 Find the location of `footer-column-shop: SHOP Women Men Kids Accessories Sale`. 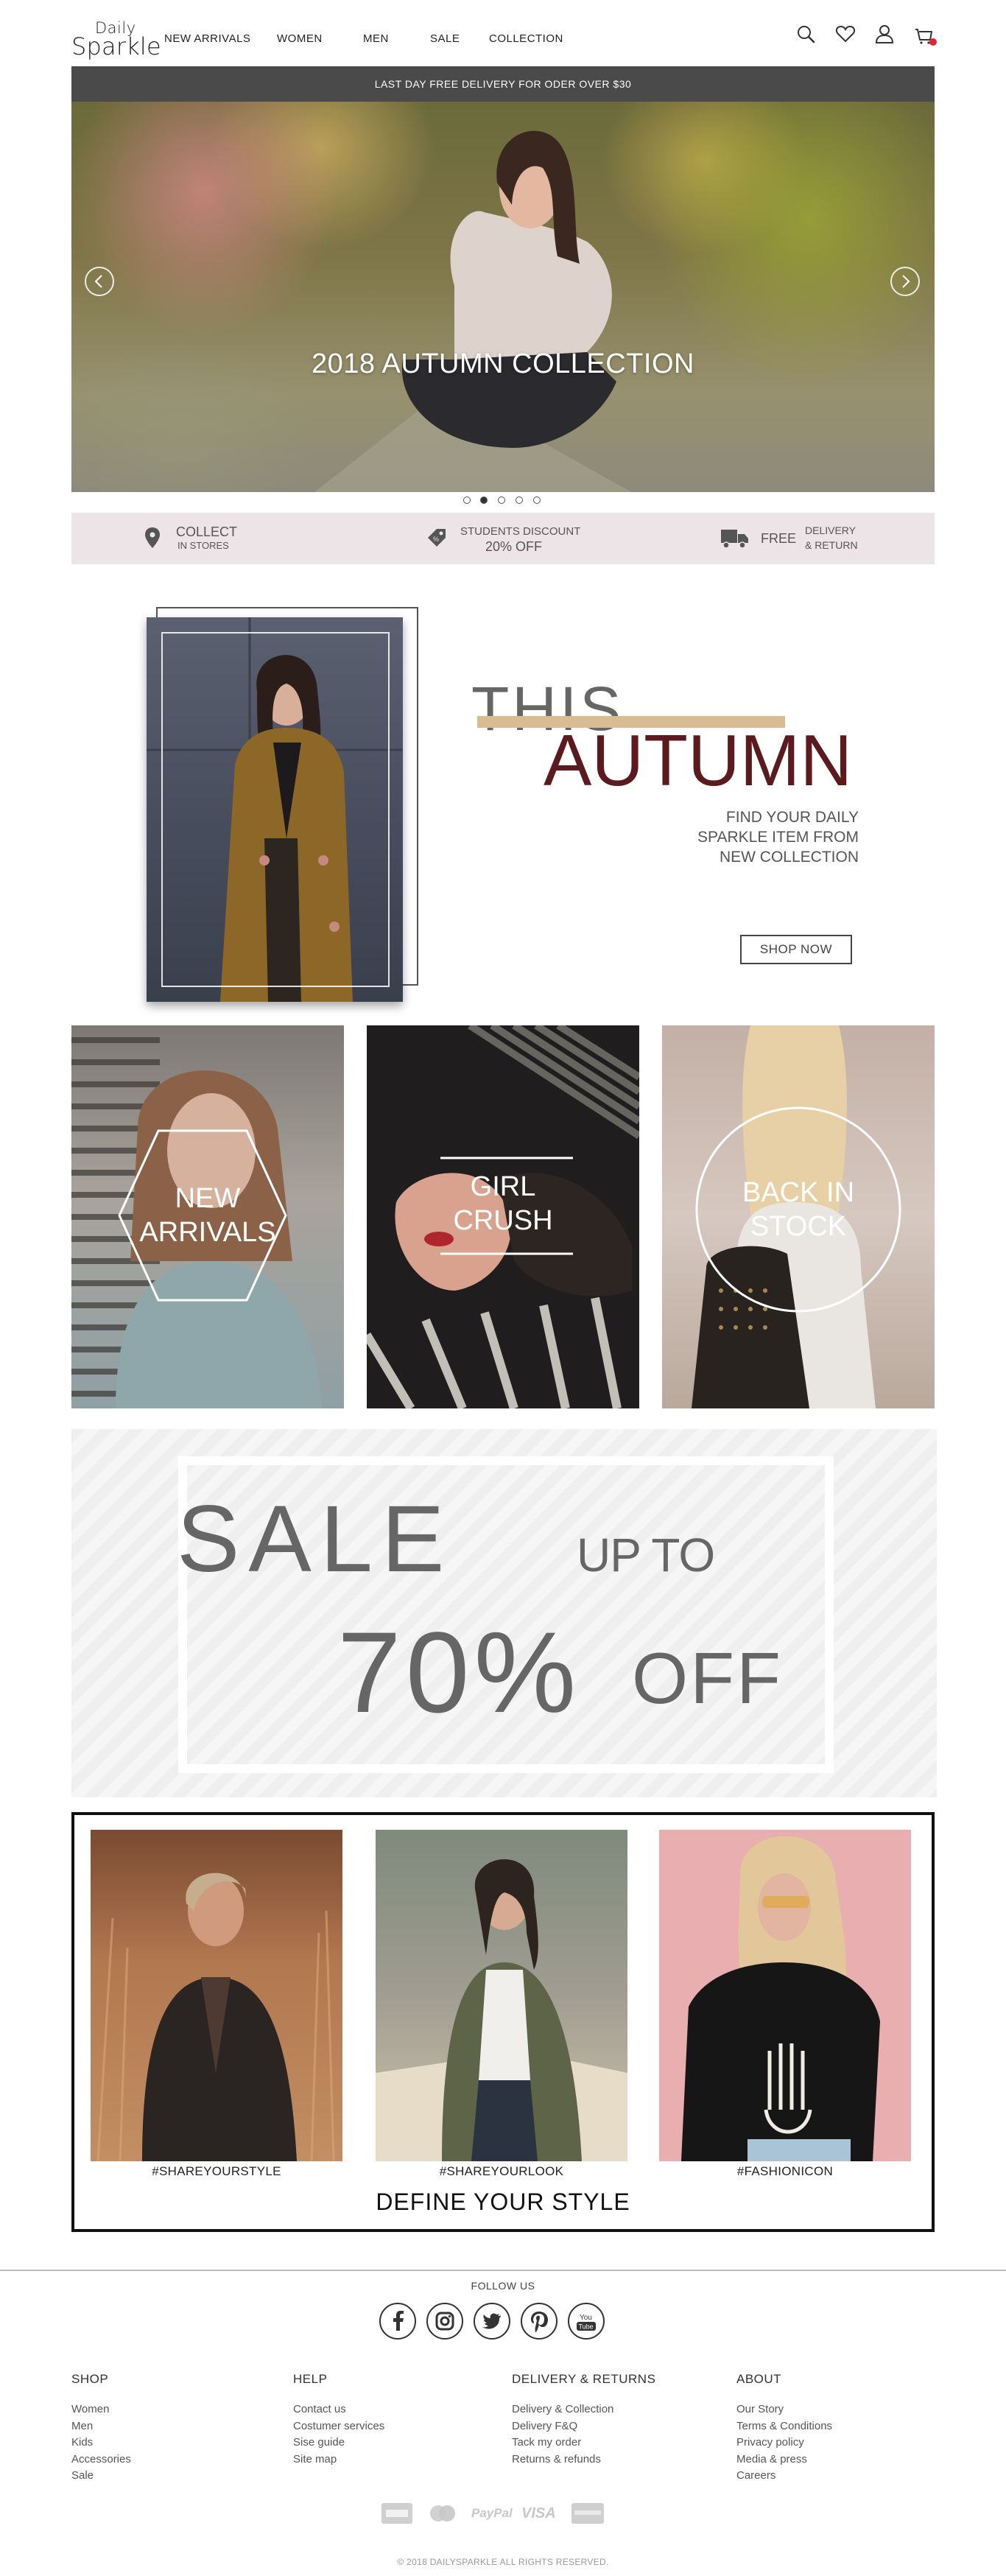

footer-column-shop: SHOP Women Men Kids Accessories Sale is located at coordinates (159, 2428).